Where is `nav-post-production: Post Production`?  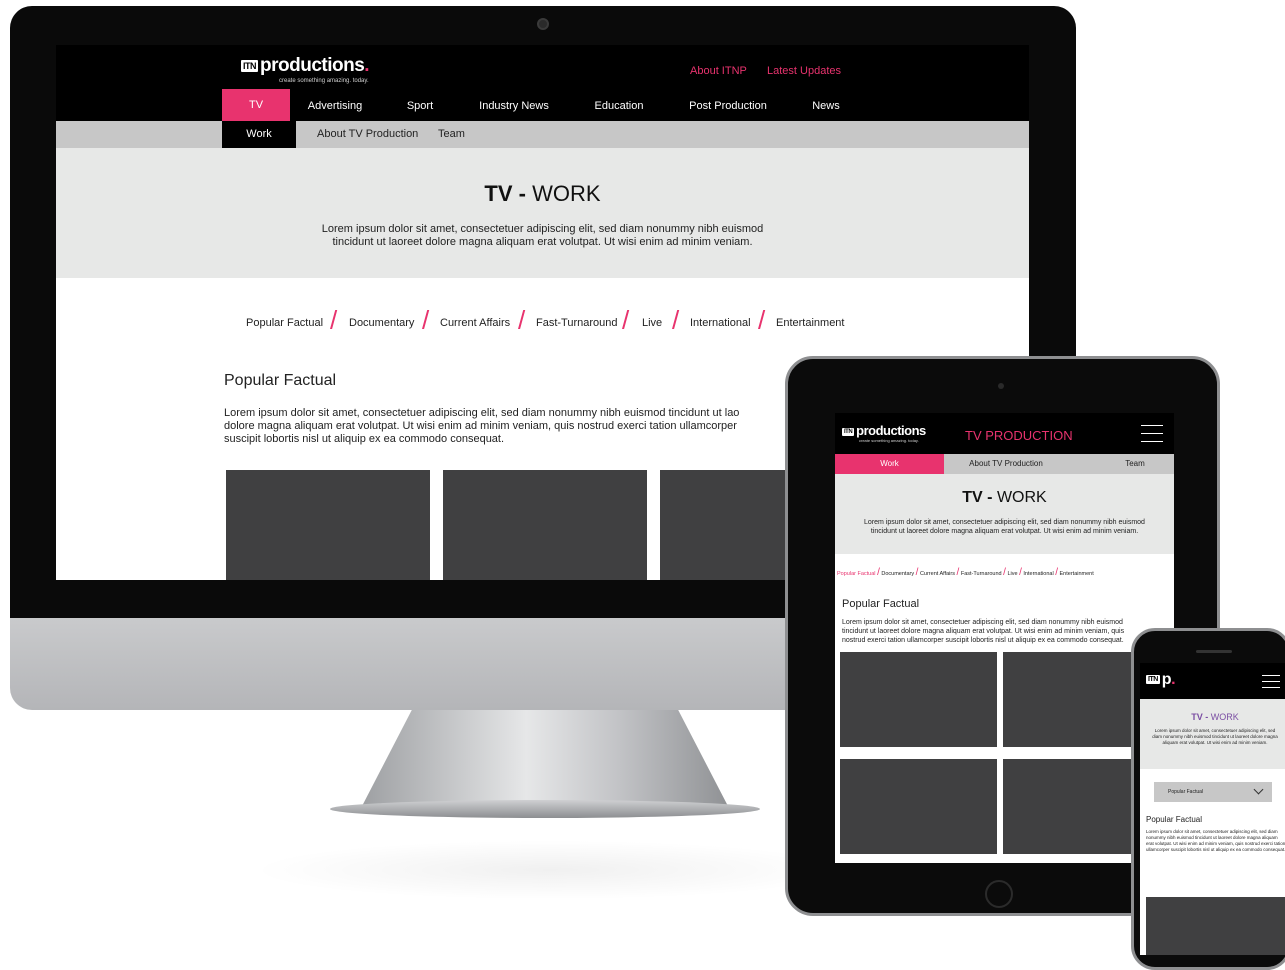 nav-post-production: Post Production is located at coordinates (728, 105).